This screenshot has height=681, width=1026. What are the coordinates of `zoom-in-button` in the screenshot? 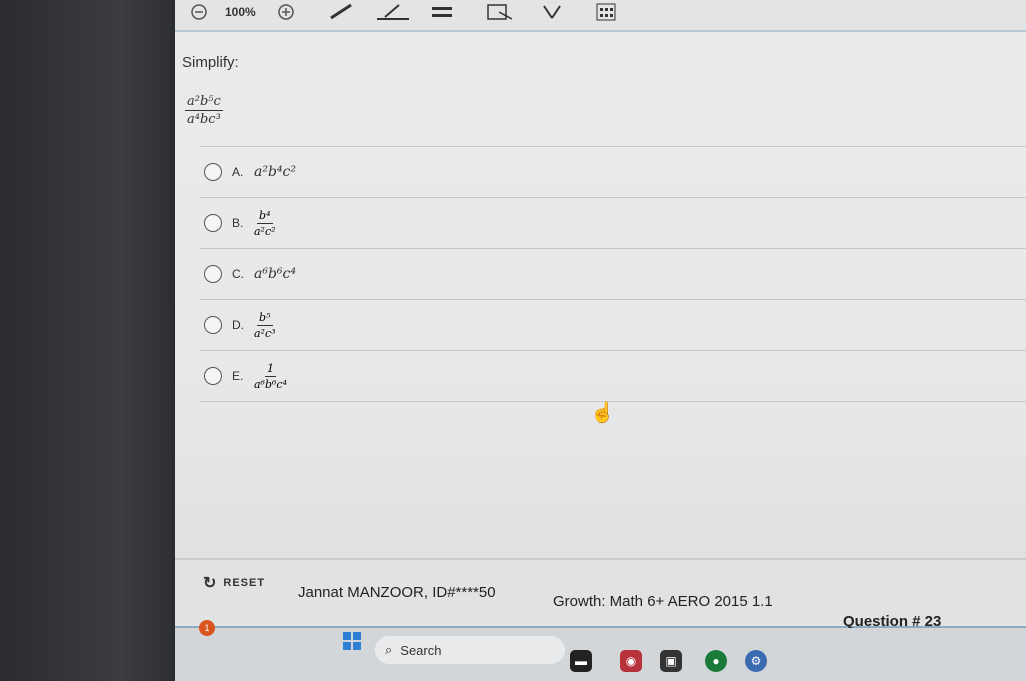 It's located at (286, 12).